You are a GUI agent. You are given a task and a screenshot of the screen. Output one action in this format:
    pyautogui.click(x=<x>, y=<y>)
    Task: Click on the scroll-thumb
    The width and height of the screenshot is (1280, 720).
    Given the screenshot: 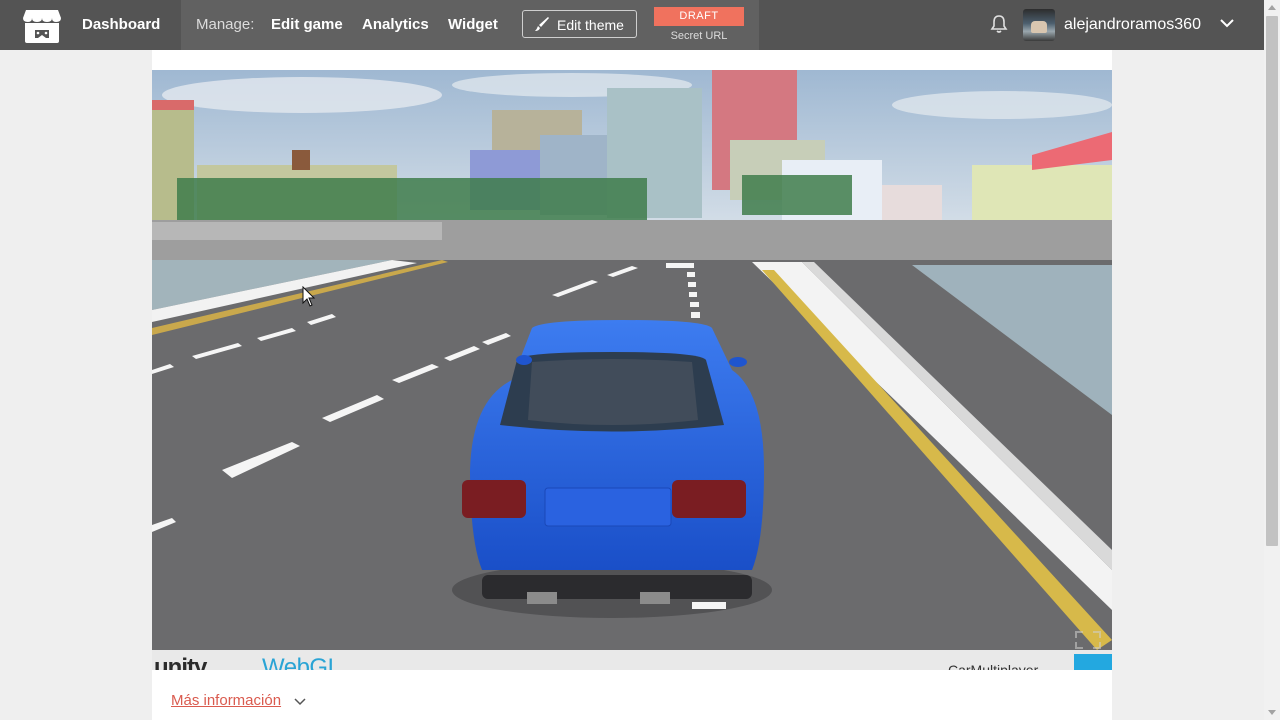 What is the action you would take?
    pyautogui.click(x=1272, y=281)
    